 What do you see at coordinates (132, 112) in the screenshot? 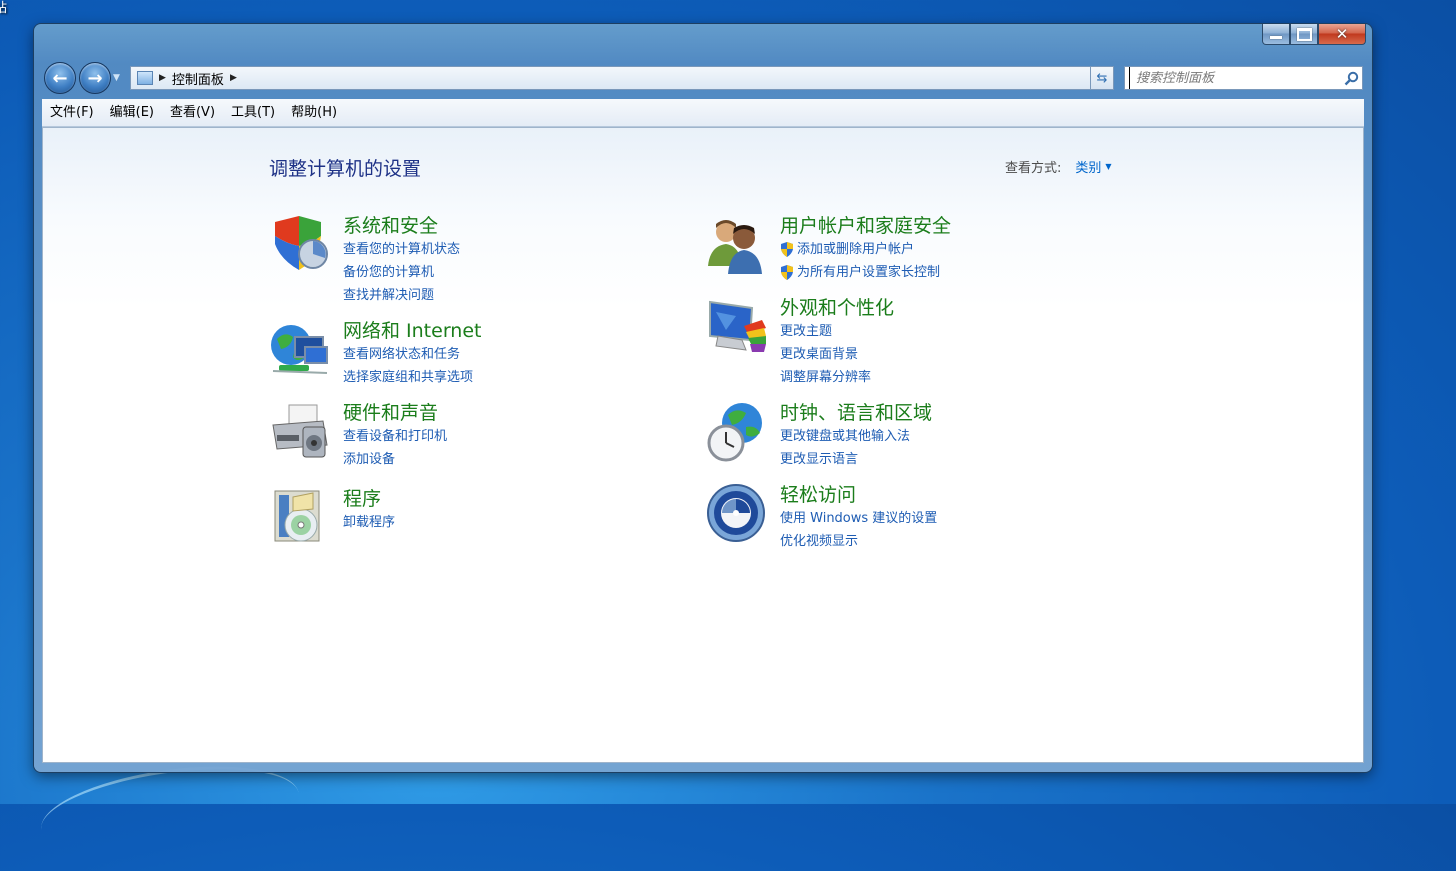
I see `menu-edit: 编辑(E)` at bounding box center [132, 112].